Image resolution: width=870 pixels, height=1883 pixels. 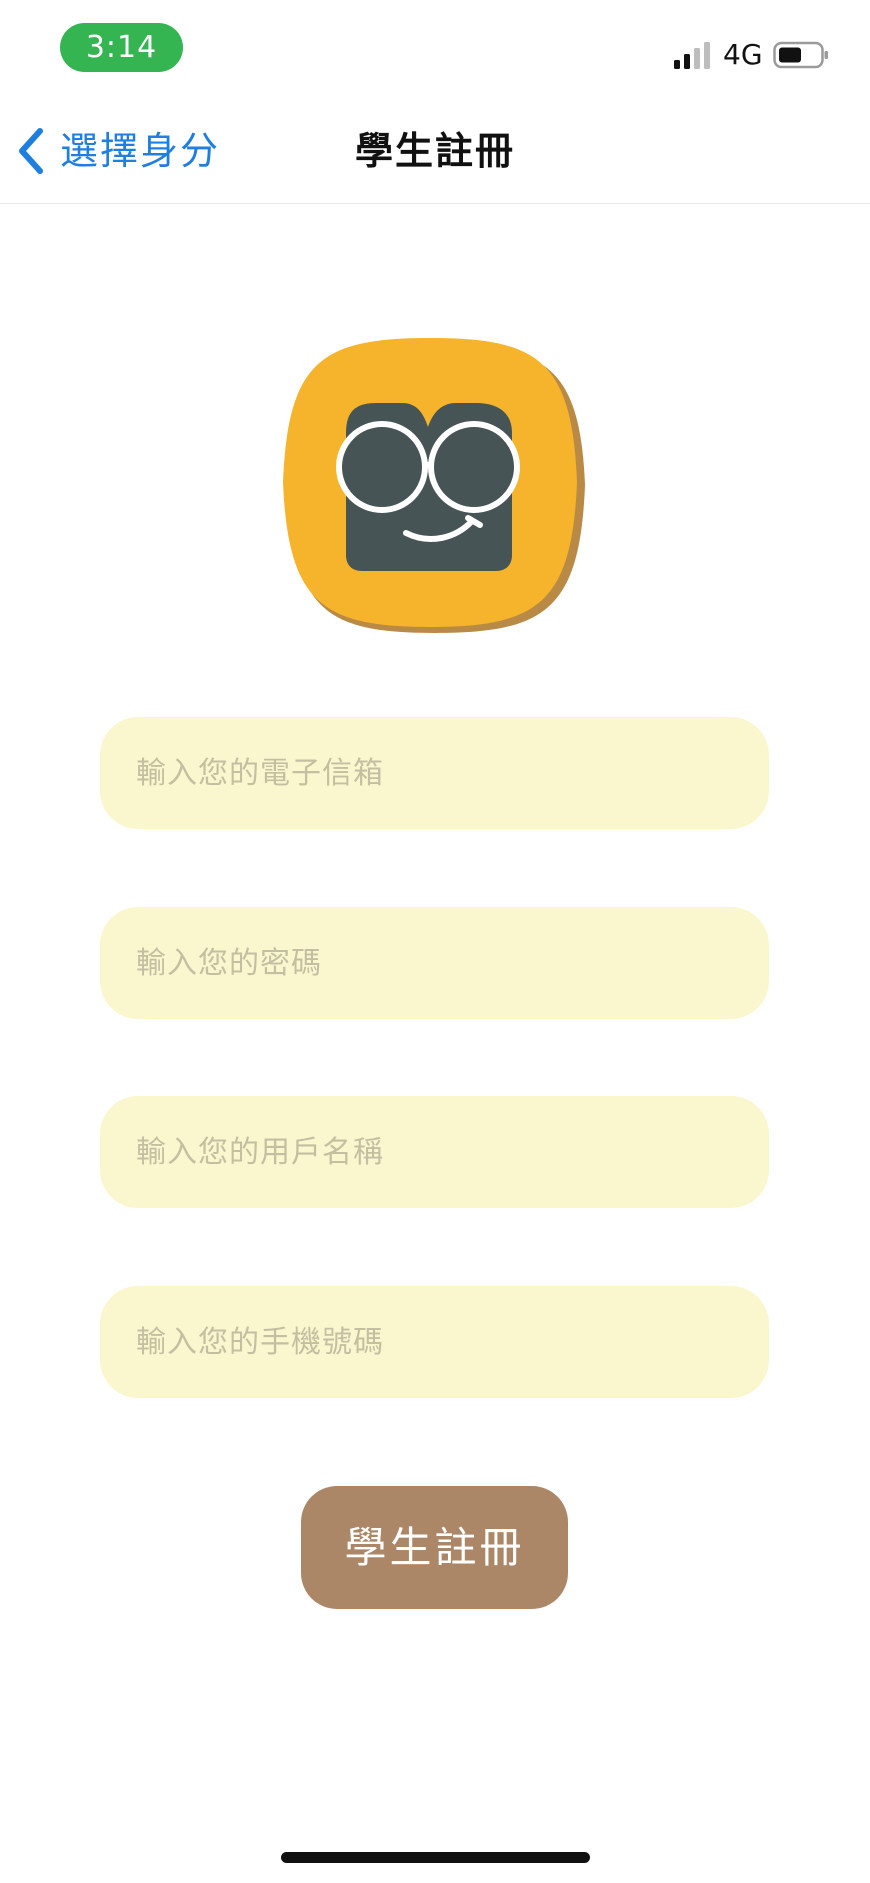 What do you see at coordinates (692, 55) in the screenshot?
I see `signal-bars-icon` at bounding box center [692, 55].